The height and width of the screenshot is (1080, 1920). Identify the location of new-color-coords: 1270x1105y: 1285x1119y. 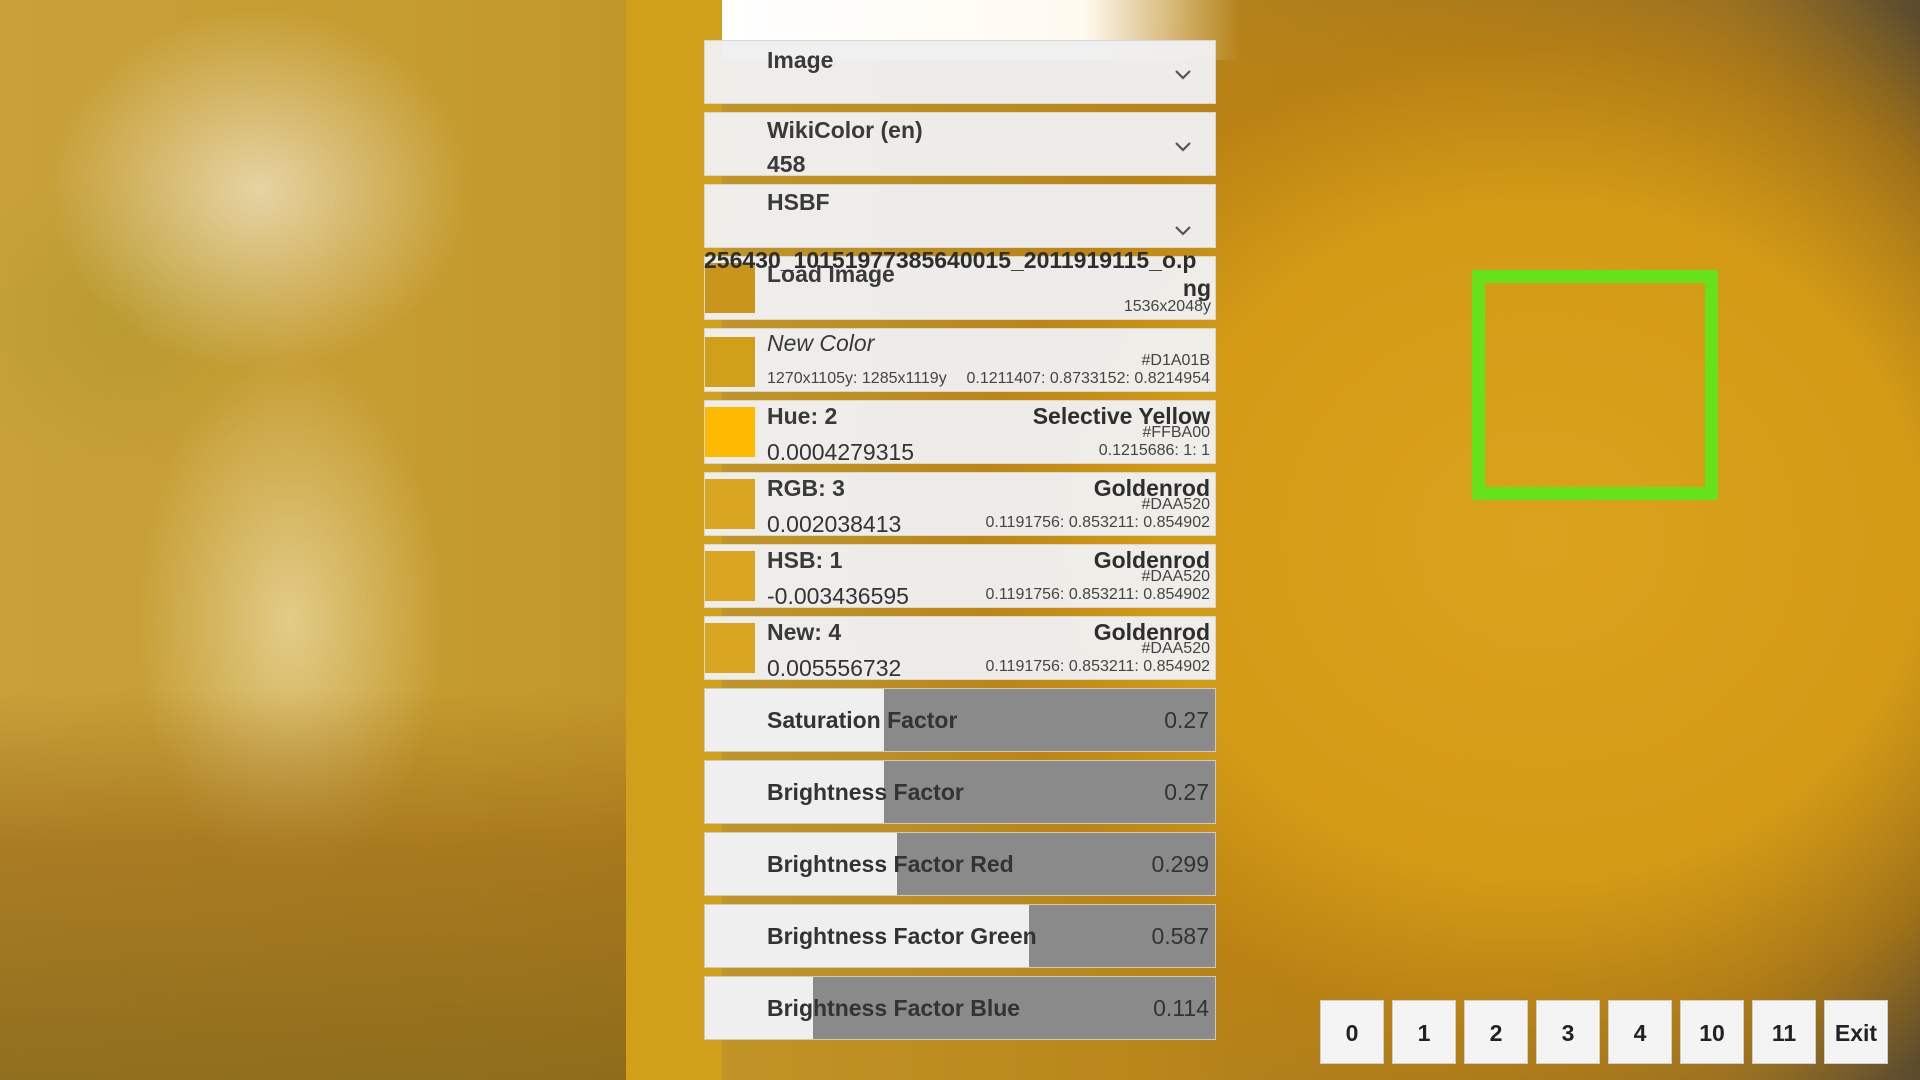
(857, 378).